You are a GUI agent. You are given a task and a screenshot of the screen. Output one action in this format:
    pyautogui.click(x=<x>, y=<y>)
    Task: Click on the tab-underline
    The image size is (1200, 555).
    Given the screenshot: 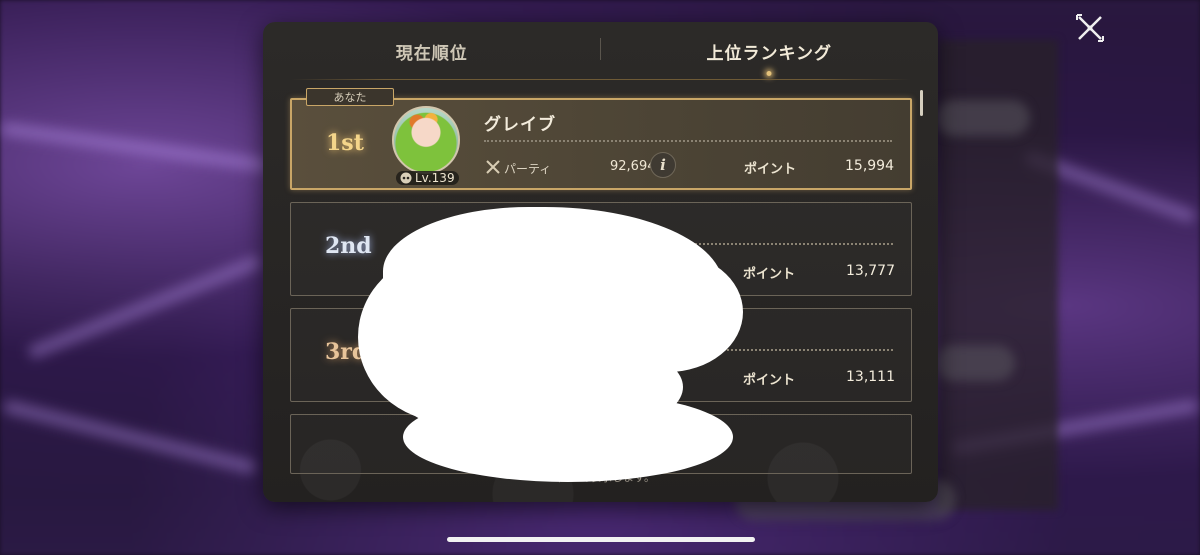 What is the action you would take?
    pyautogui.click(x=600, y=79)
    